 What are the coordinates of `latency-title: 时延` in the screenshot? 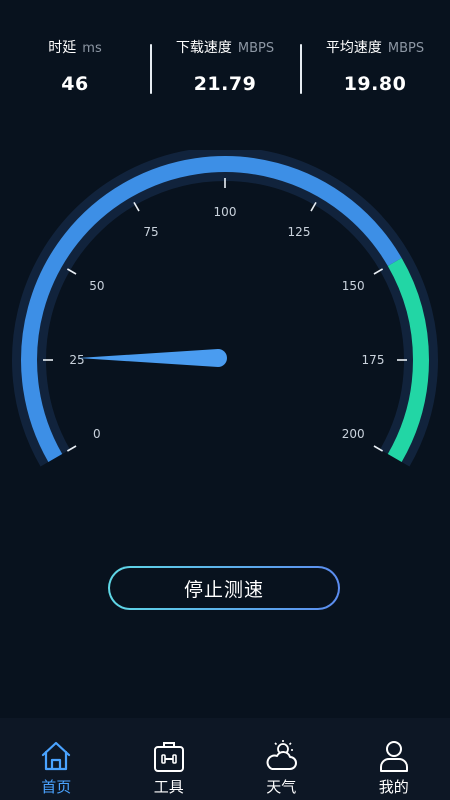 It's located at (62, 48).